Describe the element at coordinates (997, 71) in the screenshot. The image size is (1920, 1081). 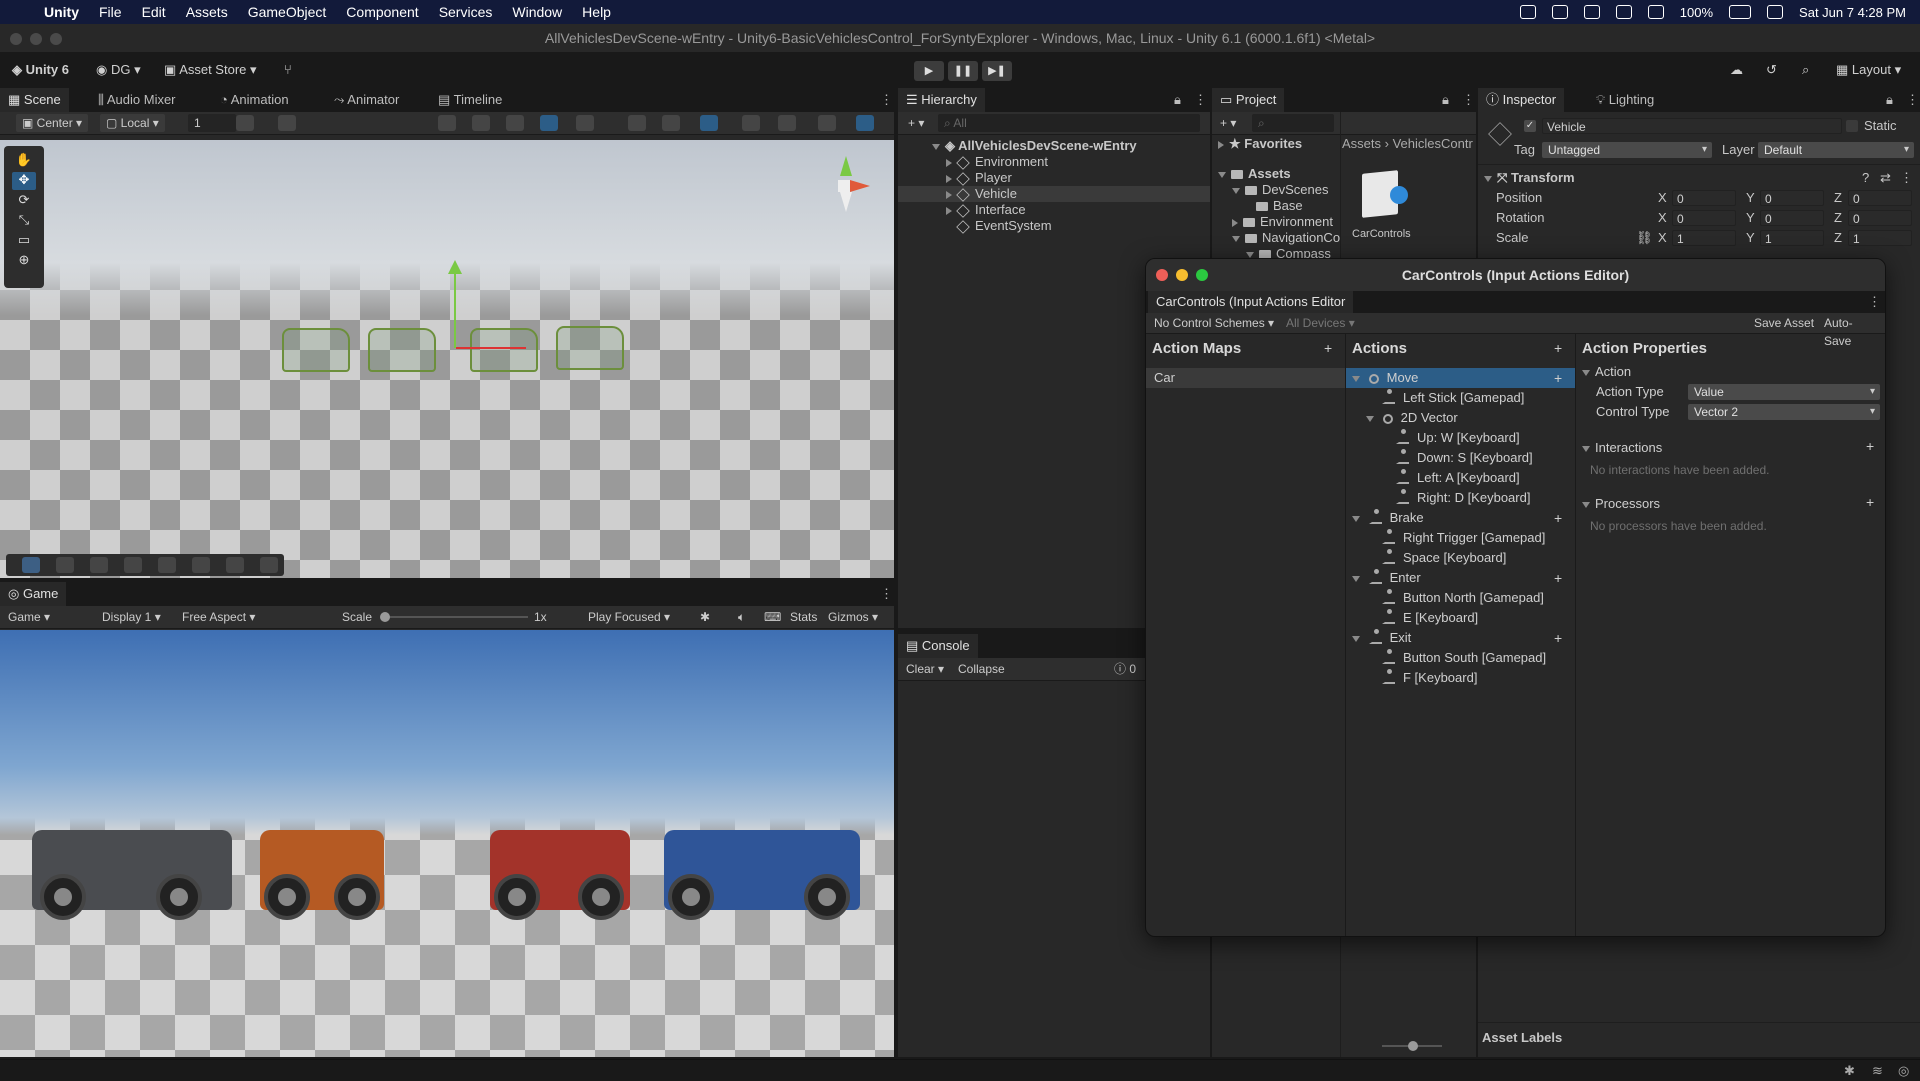
I see `step-button: ▶❚` at that location.